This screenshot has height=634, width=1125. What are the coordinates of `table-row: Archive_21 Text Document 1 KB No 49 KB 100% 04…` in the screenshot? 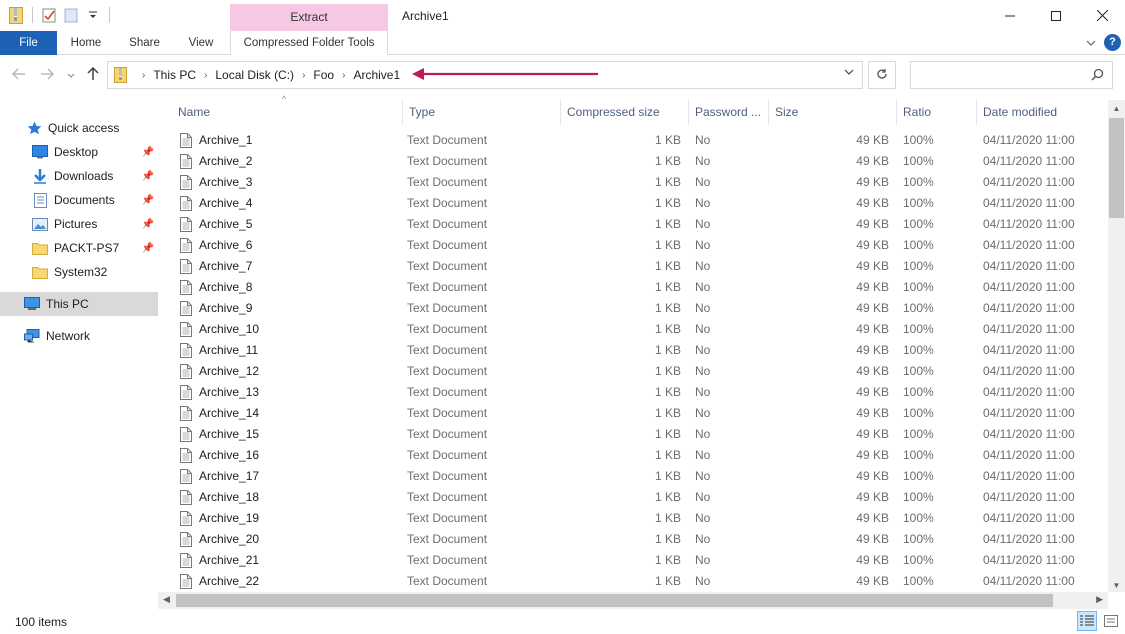 It's located at (633, 560).